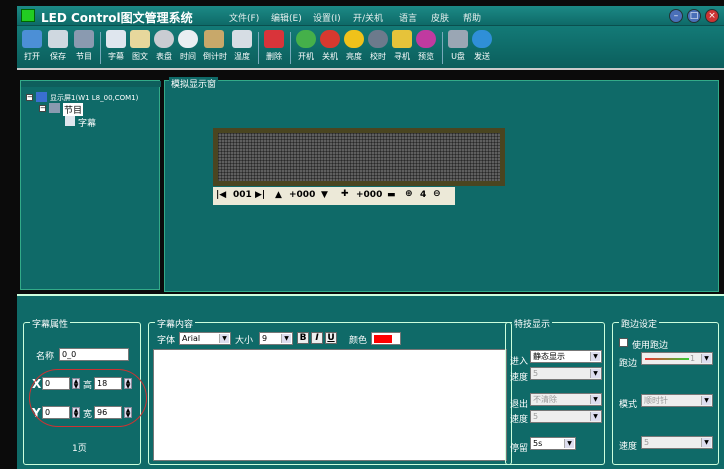 The height and width of the screenshot is (469, 724). I want to click on brightness-button: 亮度, so click(354, 46).